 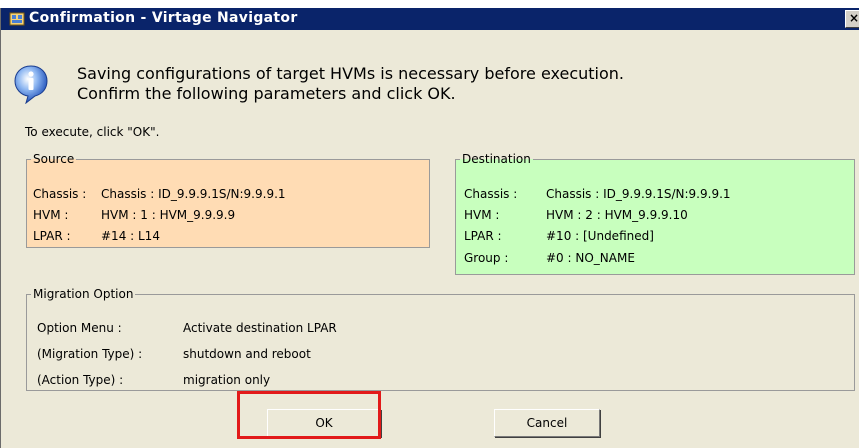 What do you see at coordinates (227, 380) in the screenshot?
I see `action-type-value: migration only` at bounding box center [227, 380].